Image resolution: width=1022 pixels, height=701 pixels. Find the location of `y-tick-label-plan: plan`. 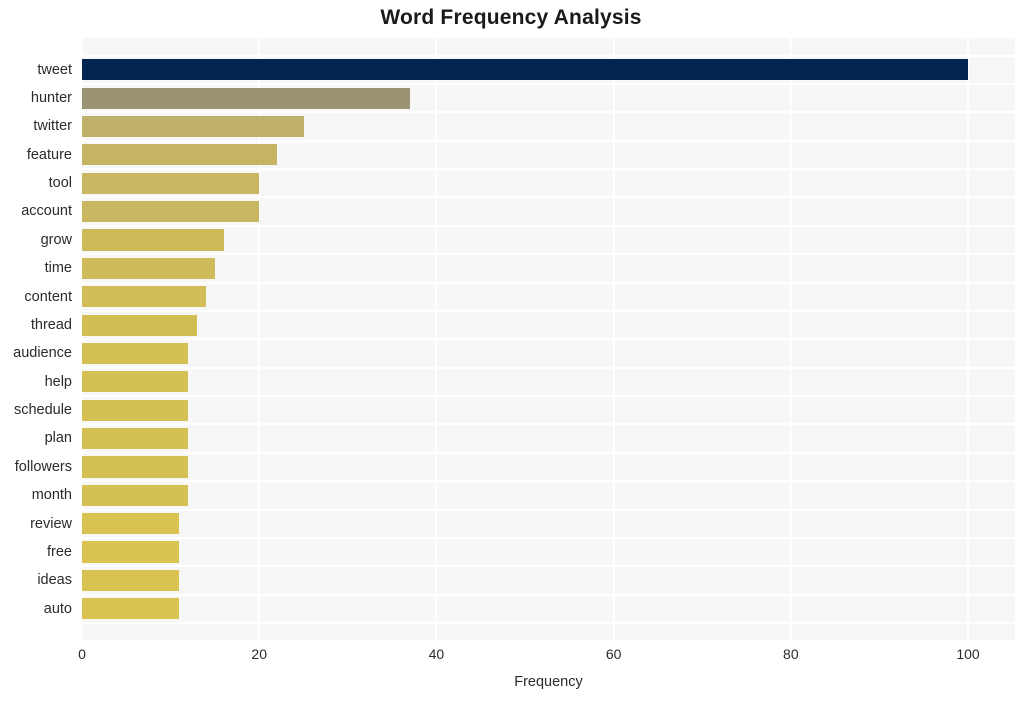

y-tick-label-plan: plan is located at coordinates (58, 438).